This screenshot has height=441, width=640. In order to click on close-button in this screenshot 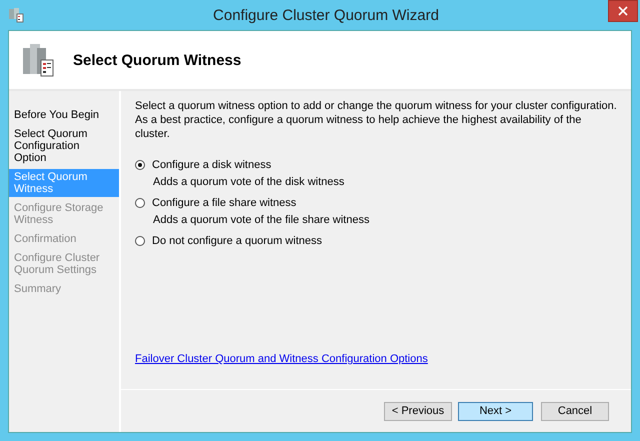, I will do `click(623, 11)`.